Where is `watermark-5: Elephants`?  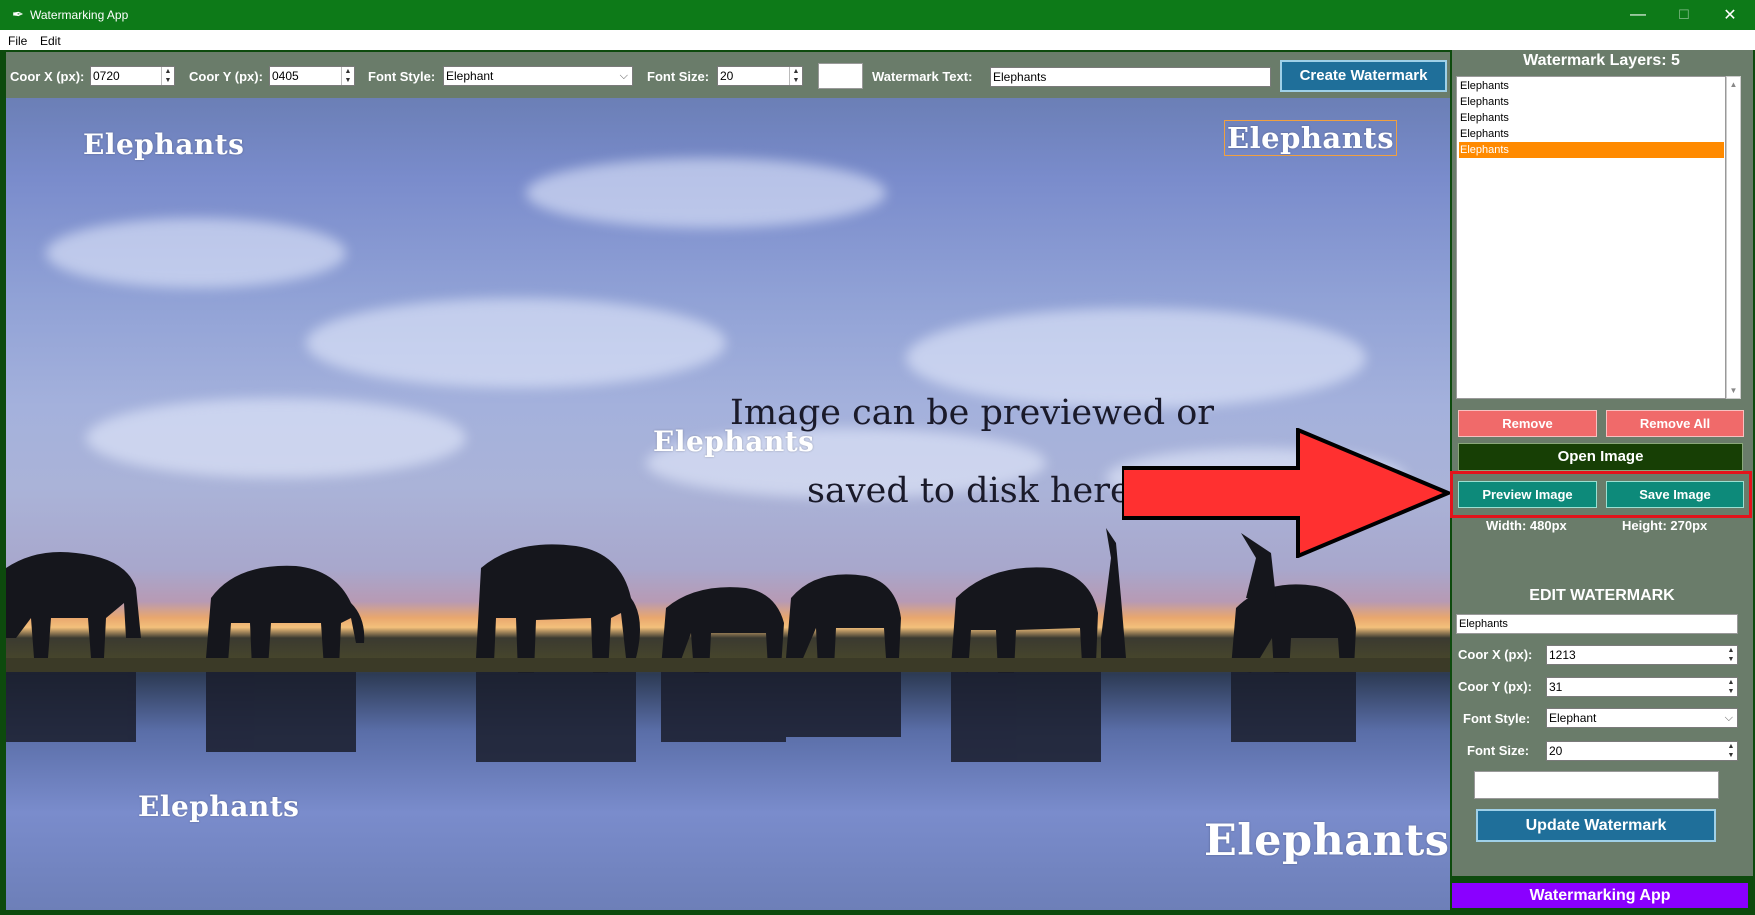
watermark-5: Elephants is located at coordinates (1327, 841).